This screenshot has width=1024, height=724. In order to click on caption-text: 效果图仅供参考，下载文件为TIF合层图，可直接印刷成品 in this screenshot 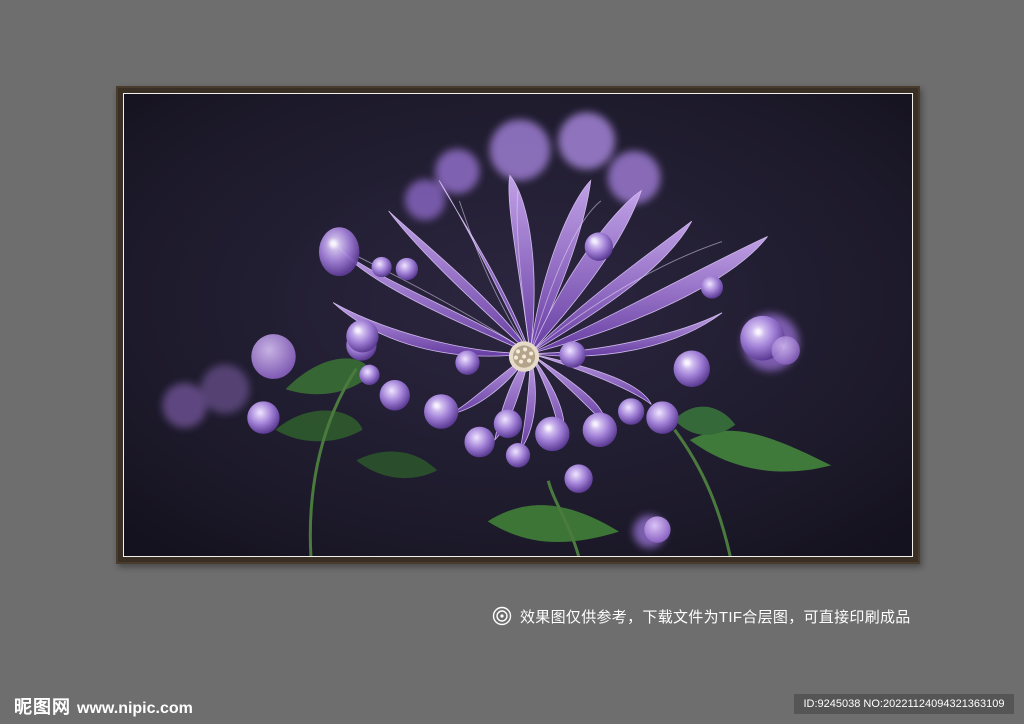, I will do `click(715, 617)`.